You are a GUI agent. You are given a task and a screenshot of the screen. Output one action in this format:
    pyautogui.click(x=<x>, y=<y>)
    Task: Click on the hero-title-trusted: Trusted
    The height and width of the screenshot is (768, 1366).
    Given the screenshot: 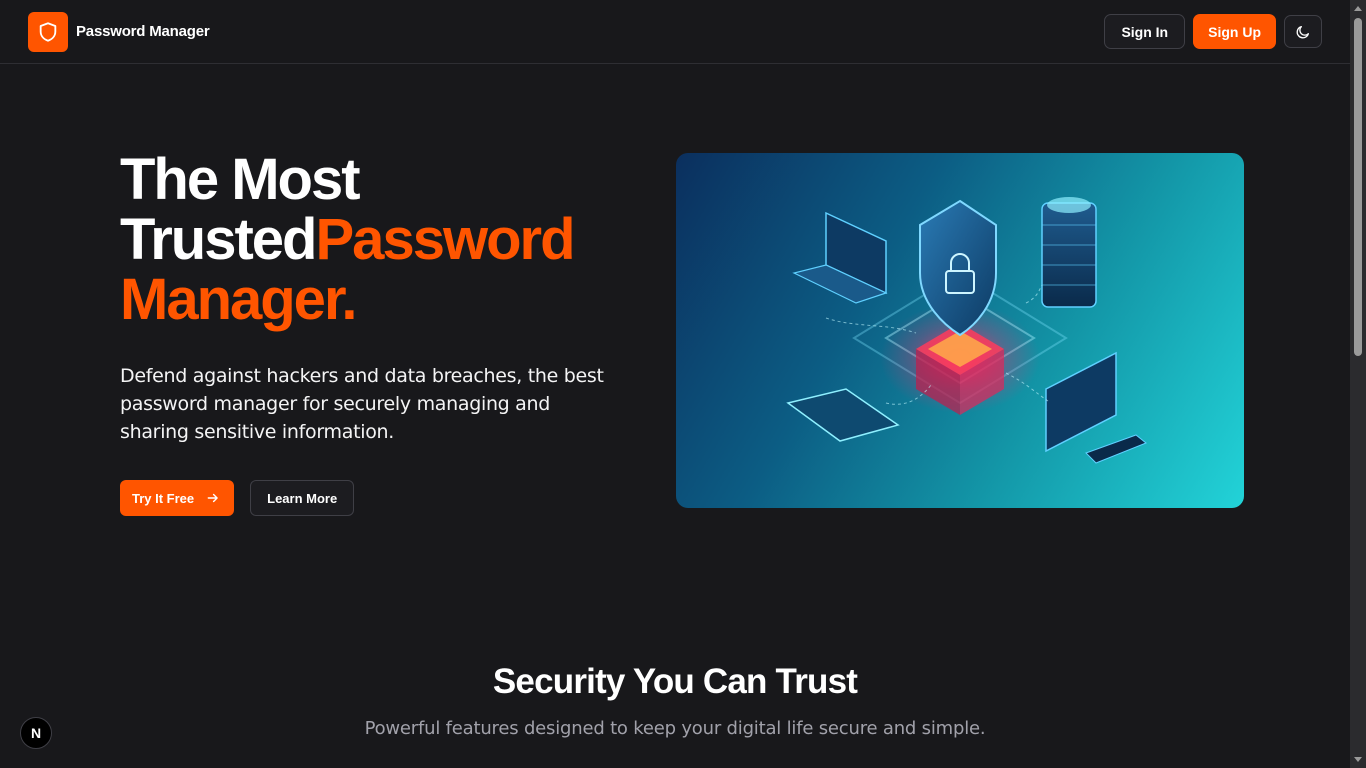 What is the action you would take?
    pyautogui.click(x=218, y=239)
    